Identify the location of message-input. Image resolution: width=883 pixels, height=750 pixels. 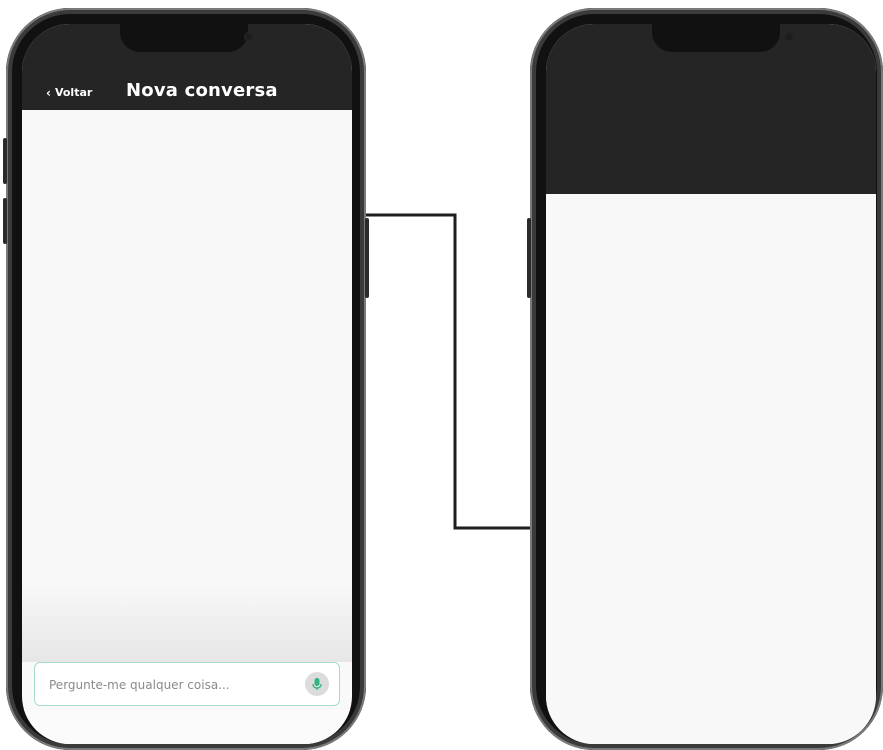
(174, 685).